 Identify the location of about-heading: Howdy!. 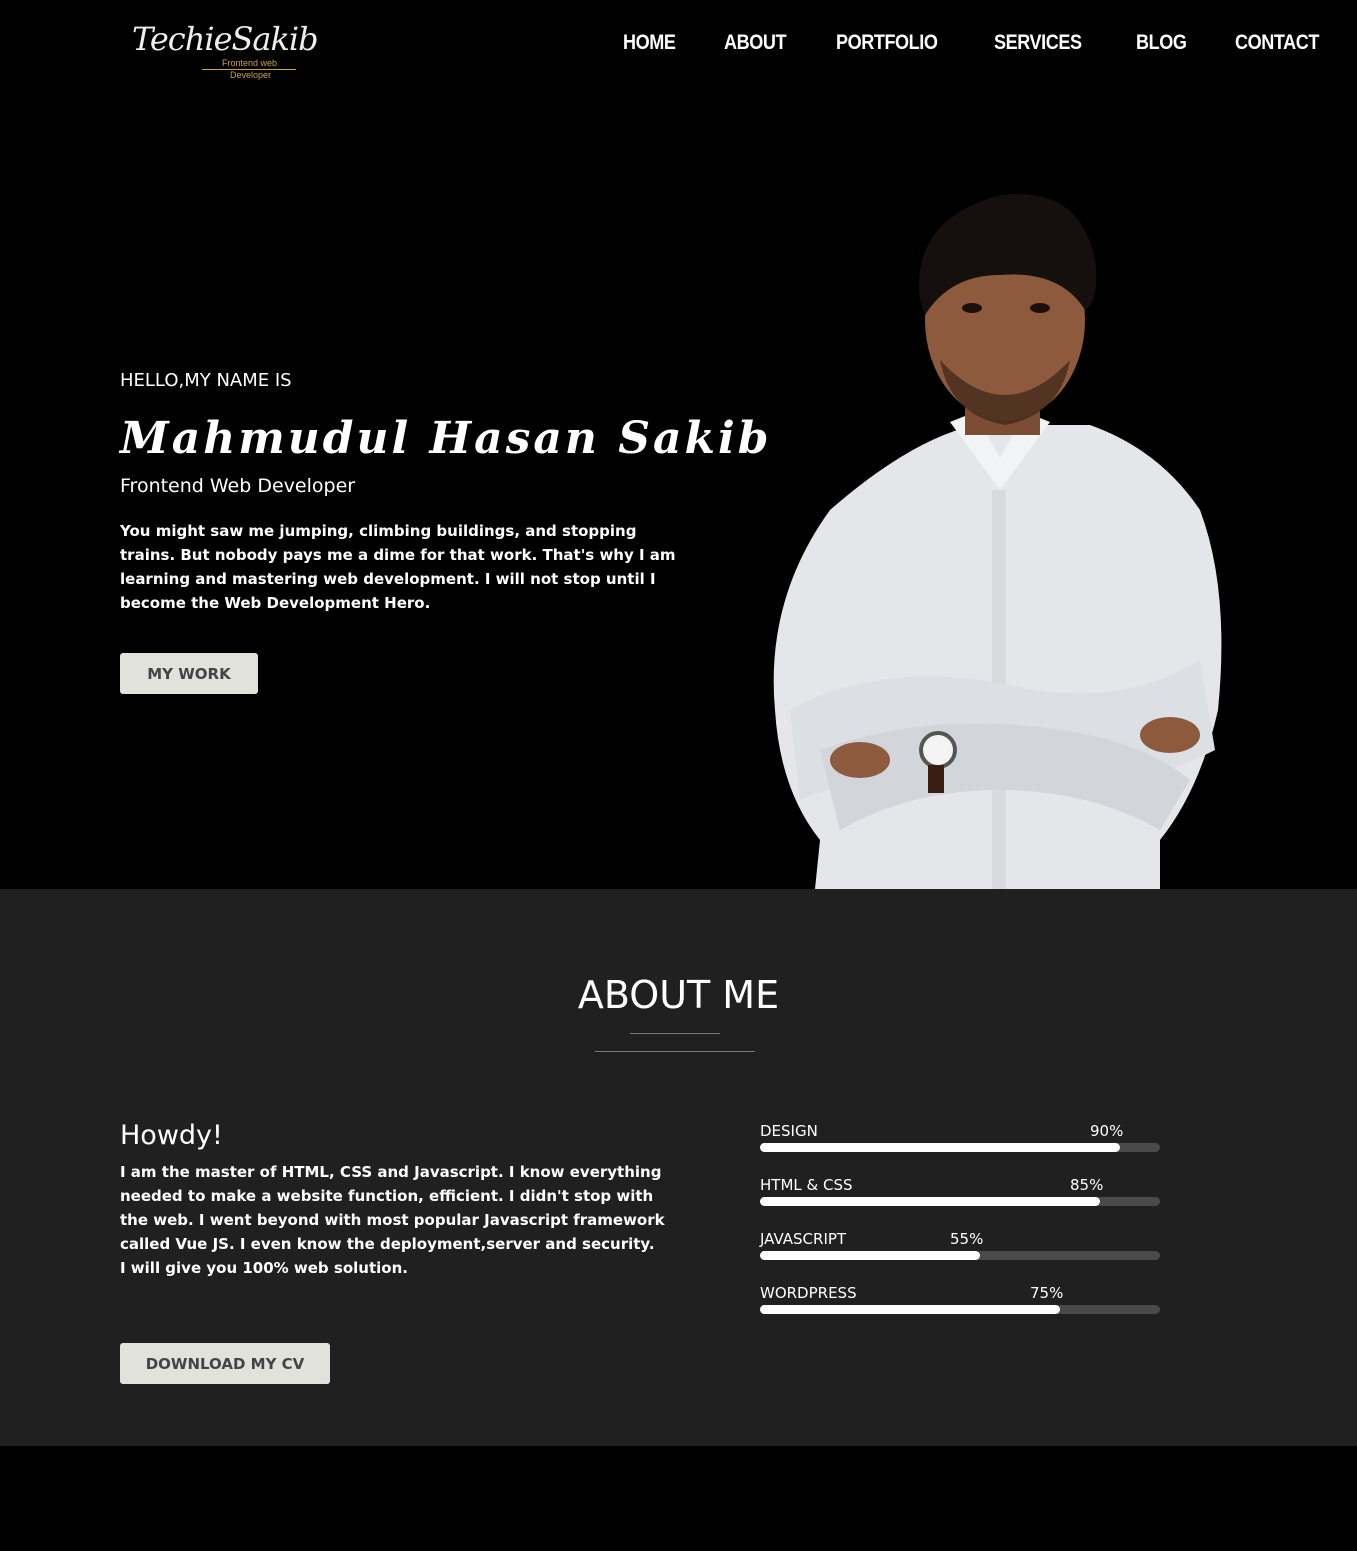
(171, 1135).